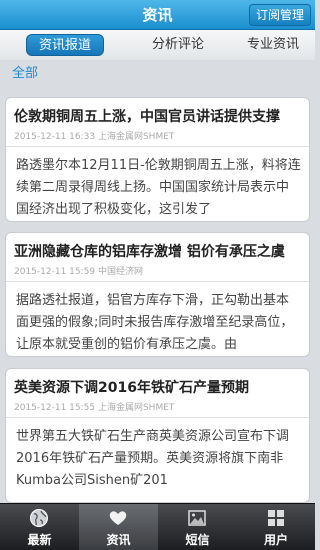  Describe the element at coordinates (178, 45) in the screenshot. I see `tab-analysis: 分析评论` at that location.